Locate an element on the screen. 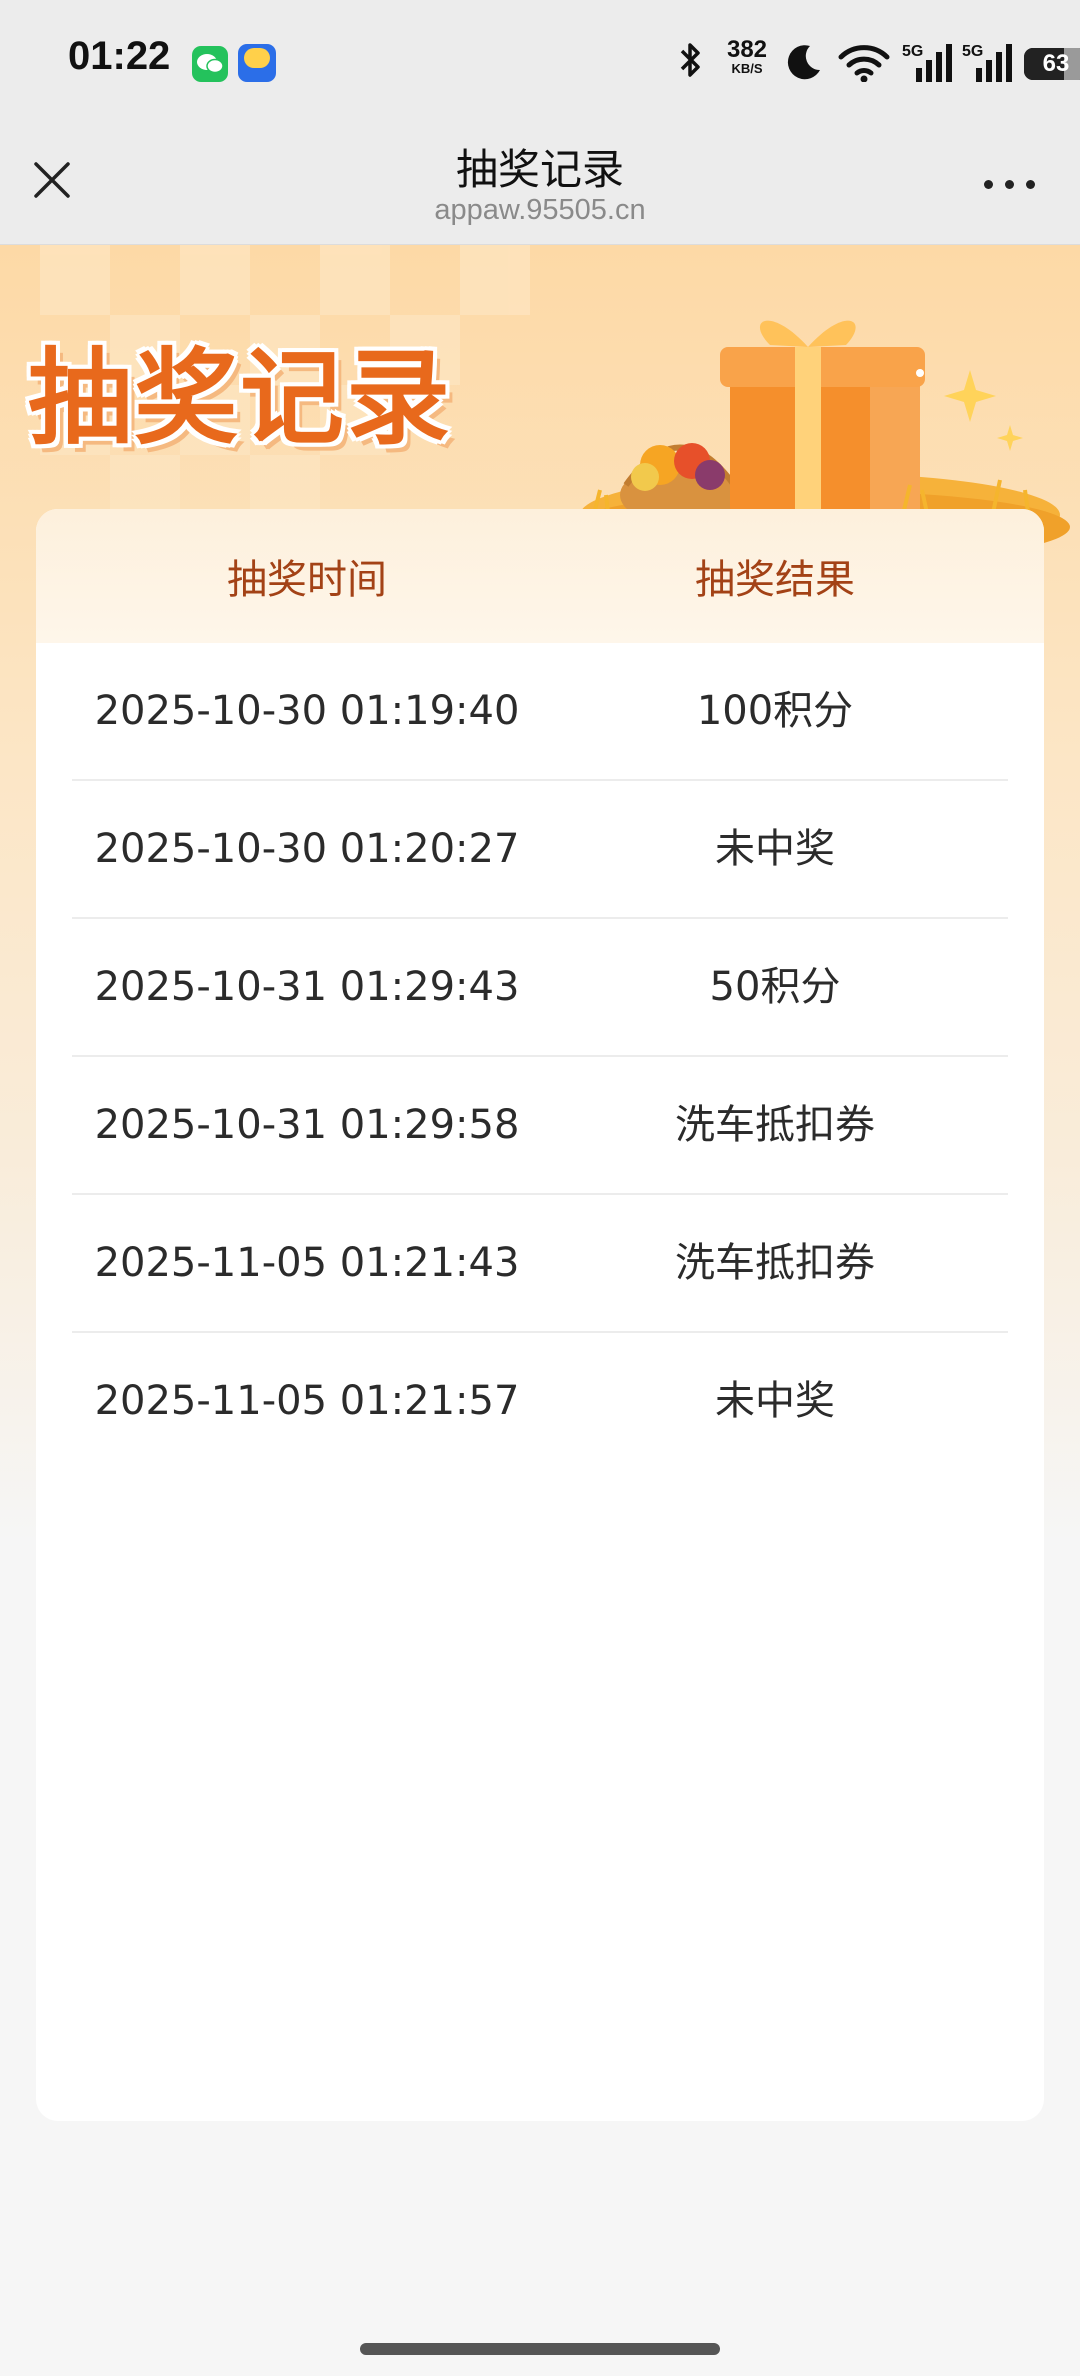 Image resolution: width=1080 pixels, height=2376 pixels. banner-title: 抽奖记录 is located at coordinates (240, 397).